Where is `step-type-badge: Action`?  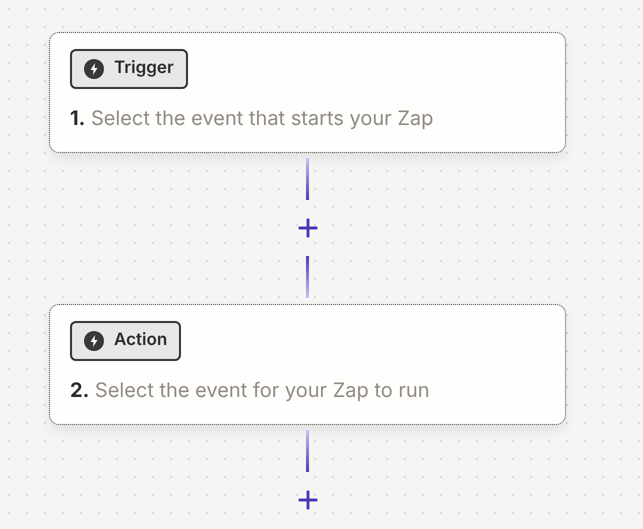
step-type-badge: Action is located at coordinates (126, 341).